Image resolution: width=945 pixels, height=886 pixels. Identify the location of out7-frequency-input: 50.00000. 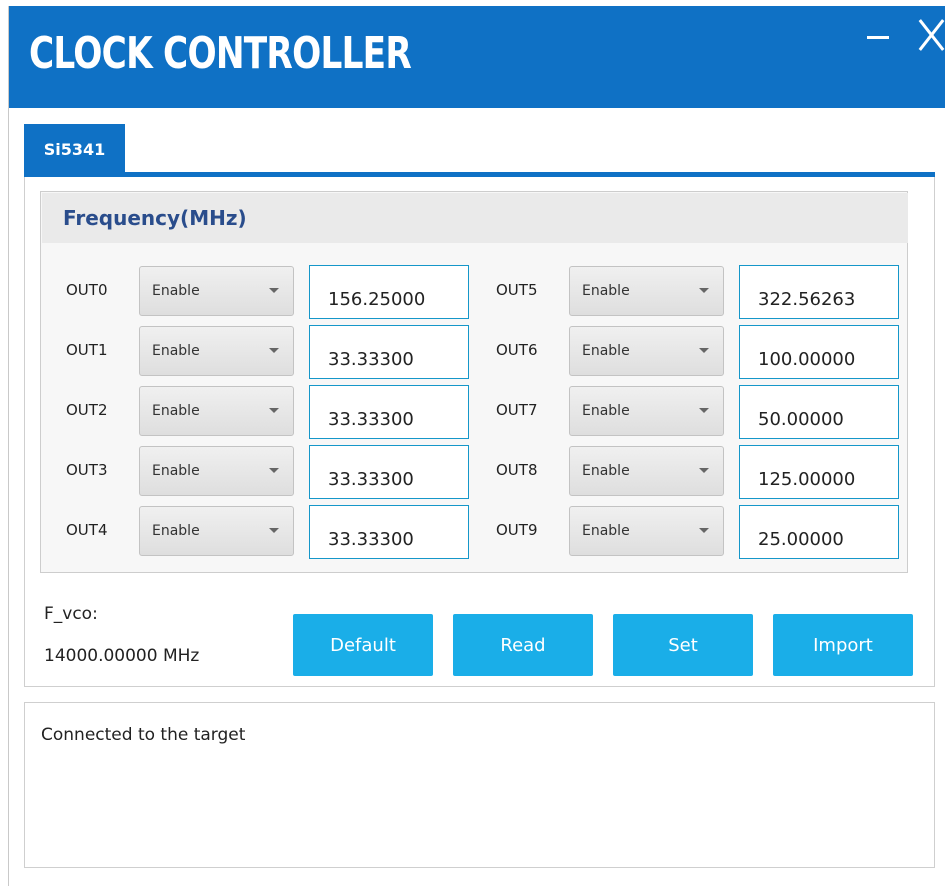
(819, 412).